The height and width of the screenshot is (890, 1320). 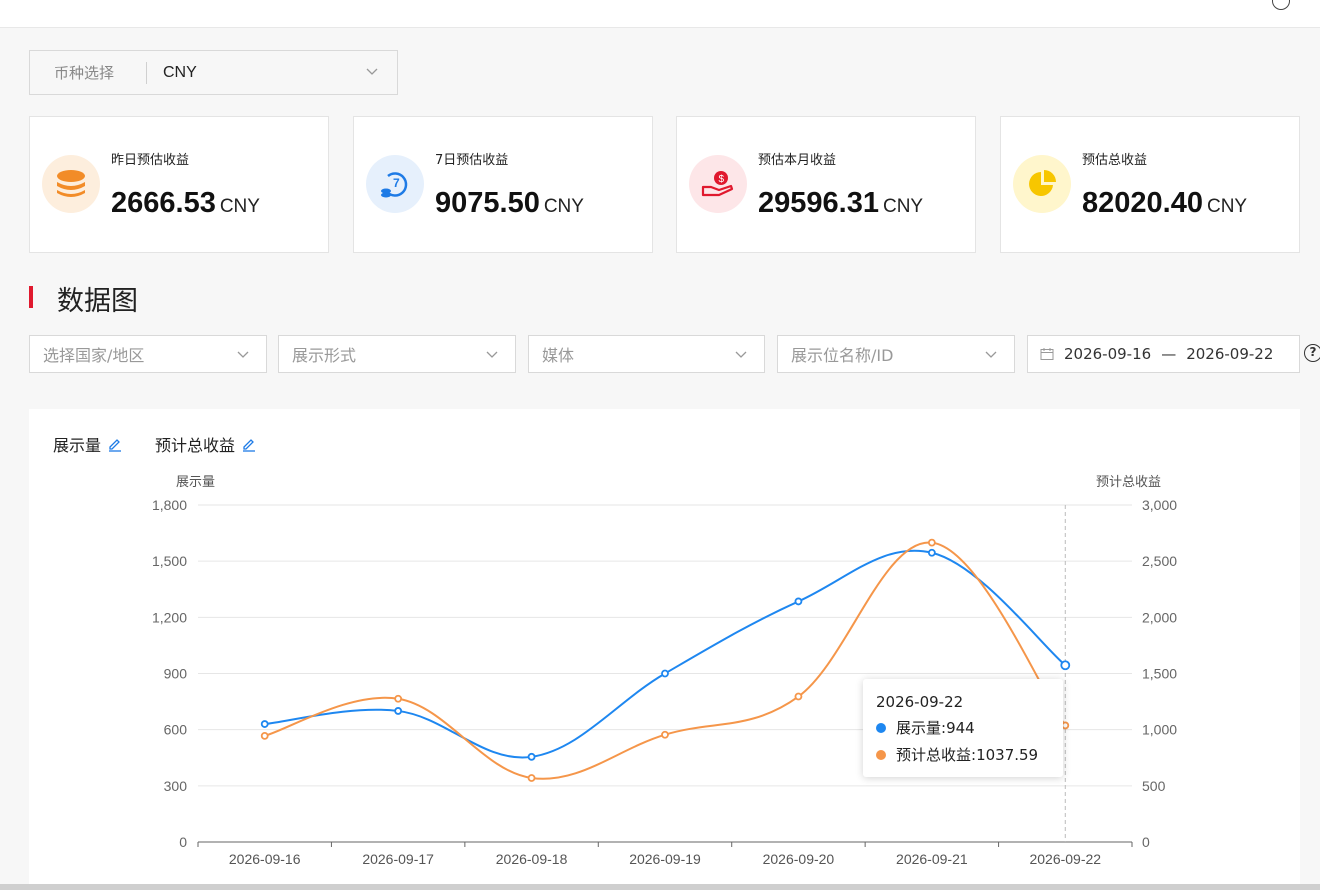 What do you see at coordinates (176, 786) in the screenshot?
I see `y-tick-label-left: 300` at bounding box center [176, 786].